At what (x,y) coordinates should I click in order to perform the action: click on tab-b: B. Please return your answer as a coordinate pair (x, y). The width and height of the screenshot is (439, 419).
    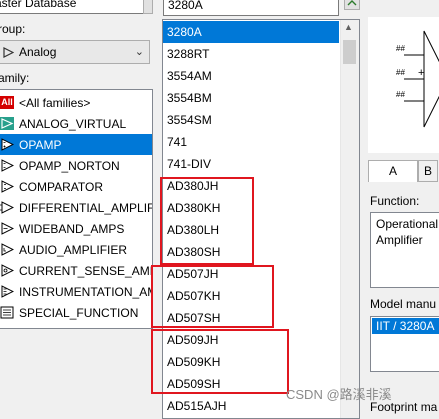
    Looking at the image, I should click on (428, 171).